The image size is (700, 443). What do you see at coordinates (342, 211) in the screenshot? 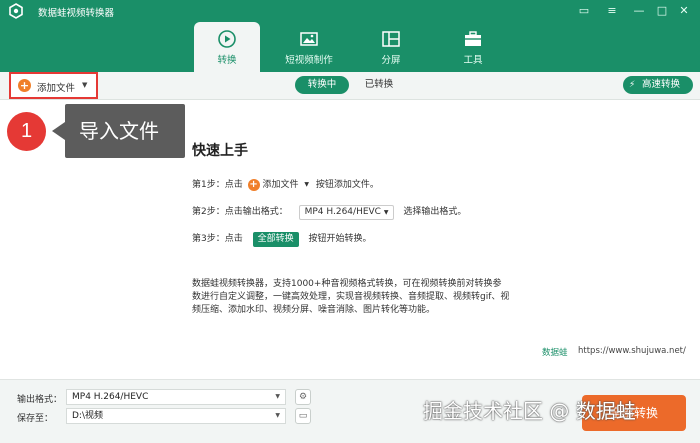
I see `step-2-format-label: MP4 H.264/HEVC` at bounding box center [342, 211].